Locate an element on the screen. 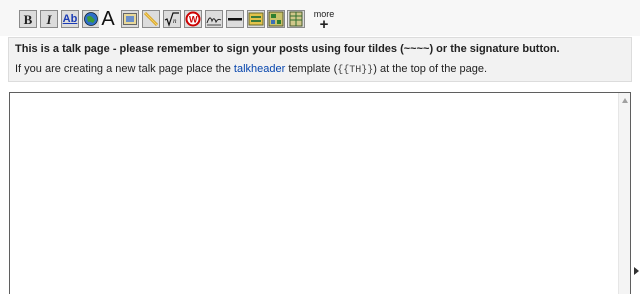  bold-icon: B is located at coordinates (28, 19).